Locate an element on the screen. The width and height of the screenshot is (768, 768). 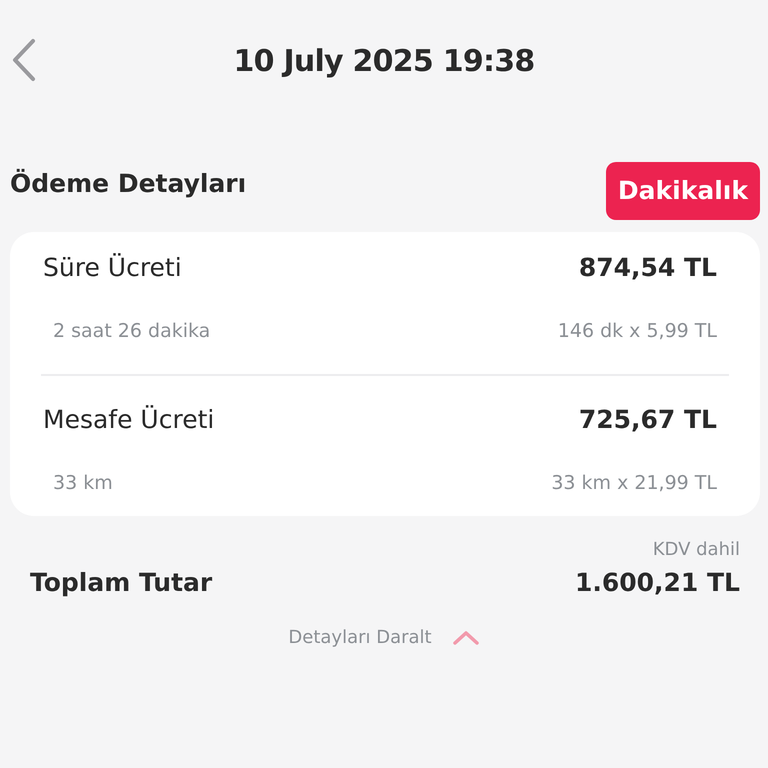
collapse-details-button: Detayları Daralt is located at coordinates (384, 637).